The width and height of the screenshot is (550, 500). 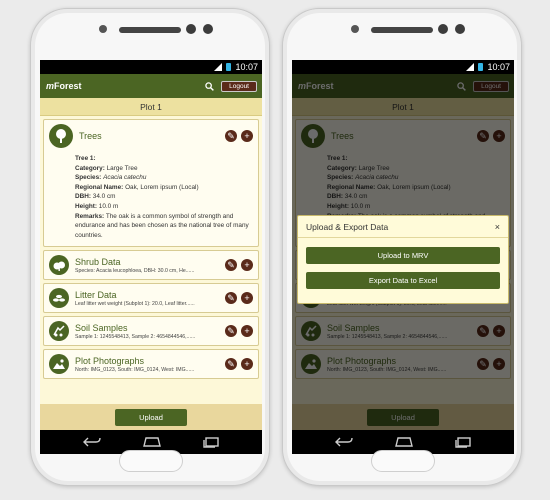 I want to click on logout-button: Logout, so click(x=239, y=86).